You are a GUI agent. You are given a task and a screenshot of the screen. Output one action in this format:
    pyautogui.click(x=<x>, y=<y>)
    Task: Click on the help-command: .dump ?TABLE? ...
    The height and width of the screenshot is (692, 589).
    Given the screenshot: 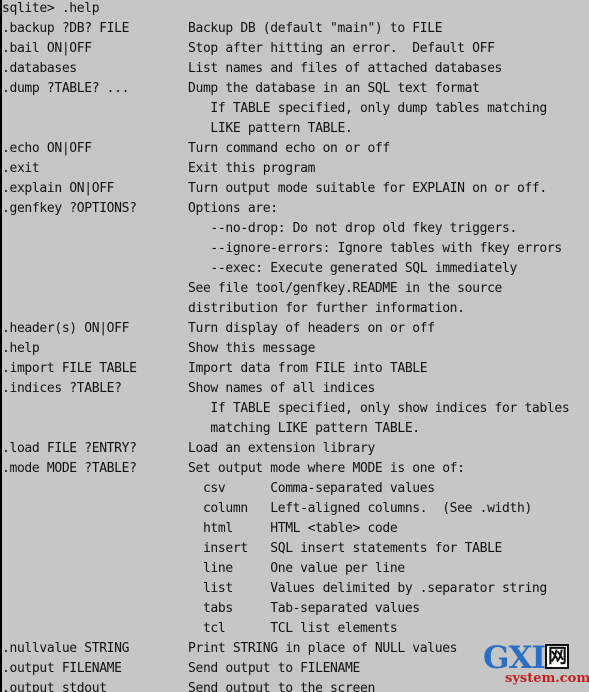 What is the action you would take?
    pyautogui.click(x=66, y=88)
    